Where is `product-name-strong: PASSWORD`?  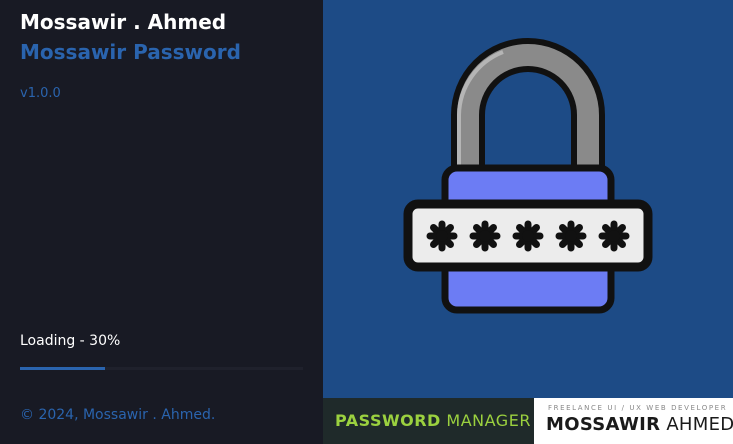
product-name-strong: PASSWORD is located at coordinates (388, 420).